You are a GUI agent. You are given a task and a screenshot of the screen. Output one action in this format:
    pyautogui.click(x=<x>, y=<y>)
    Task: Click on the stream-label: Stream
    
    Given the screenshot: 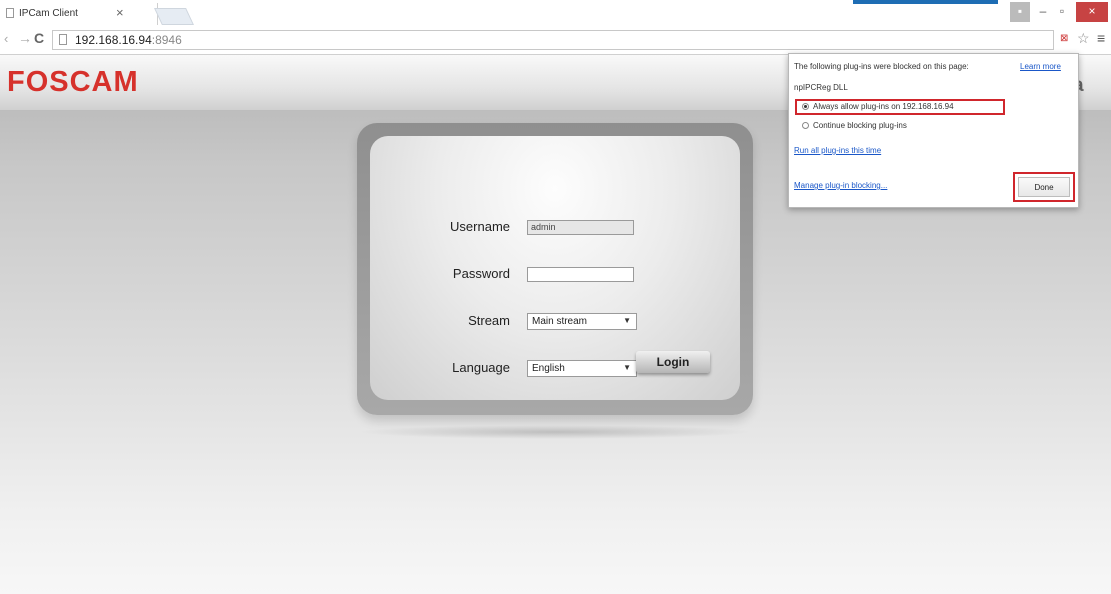 What is the action you would take?
    pyautogui.click(x=489, y=320)
    